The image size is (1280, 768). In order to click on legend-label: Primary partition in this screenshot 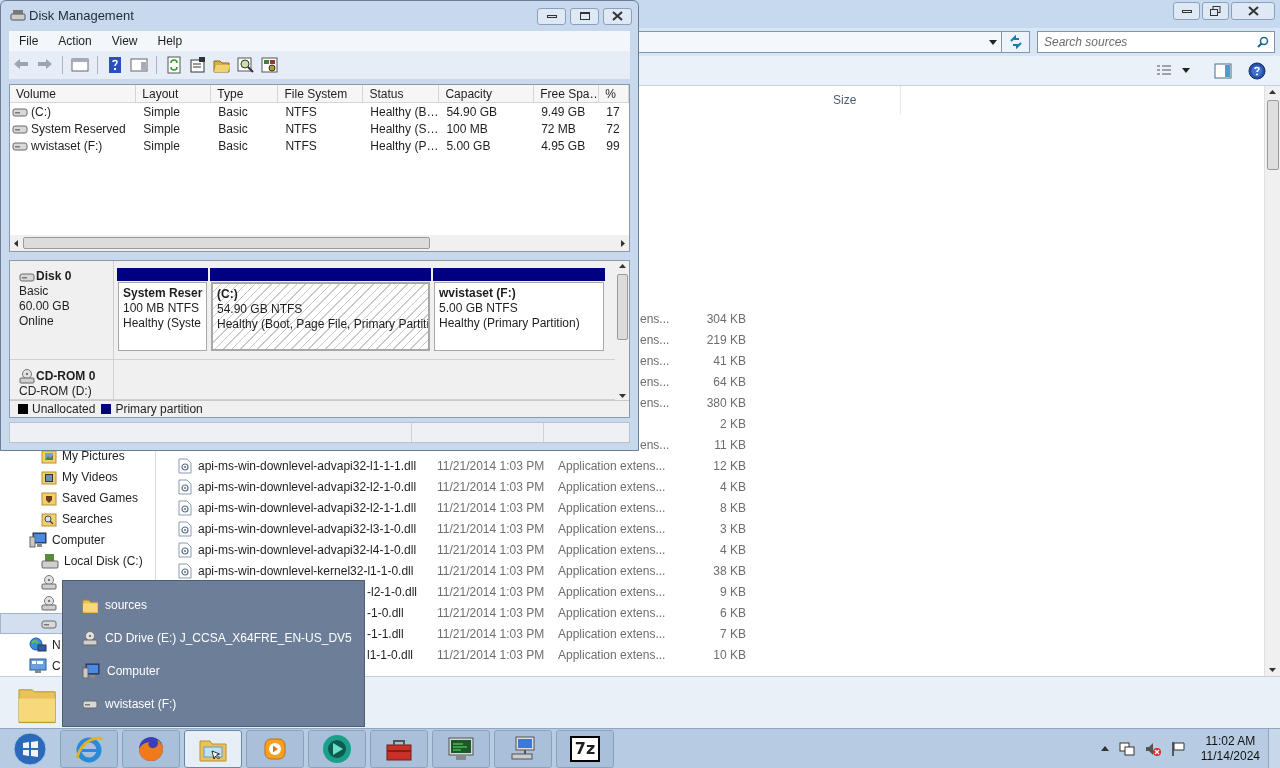, I will do `click(159, 409)`.